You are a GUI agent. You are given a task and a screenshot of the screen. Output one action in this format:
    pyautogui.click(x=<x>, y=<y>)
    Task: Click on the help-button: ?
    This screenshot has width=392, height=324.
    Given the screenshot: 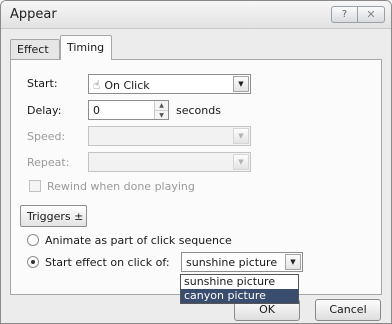 What is the action you would take?
    pyautogui.click(x=344, y=14)
    